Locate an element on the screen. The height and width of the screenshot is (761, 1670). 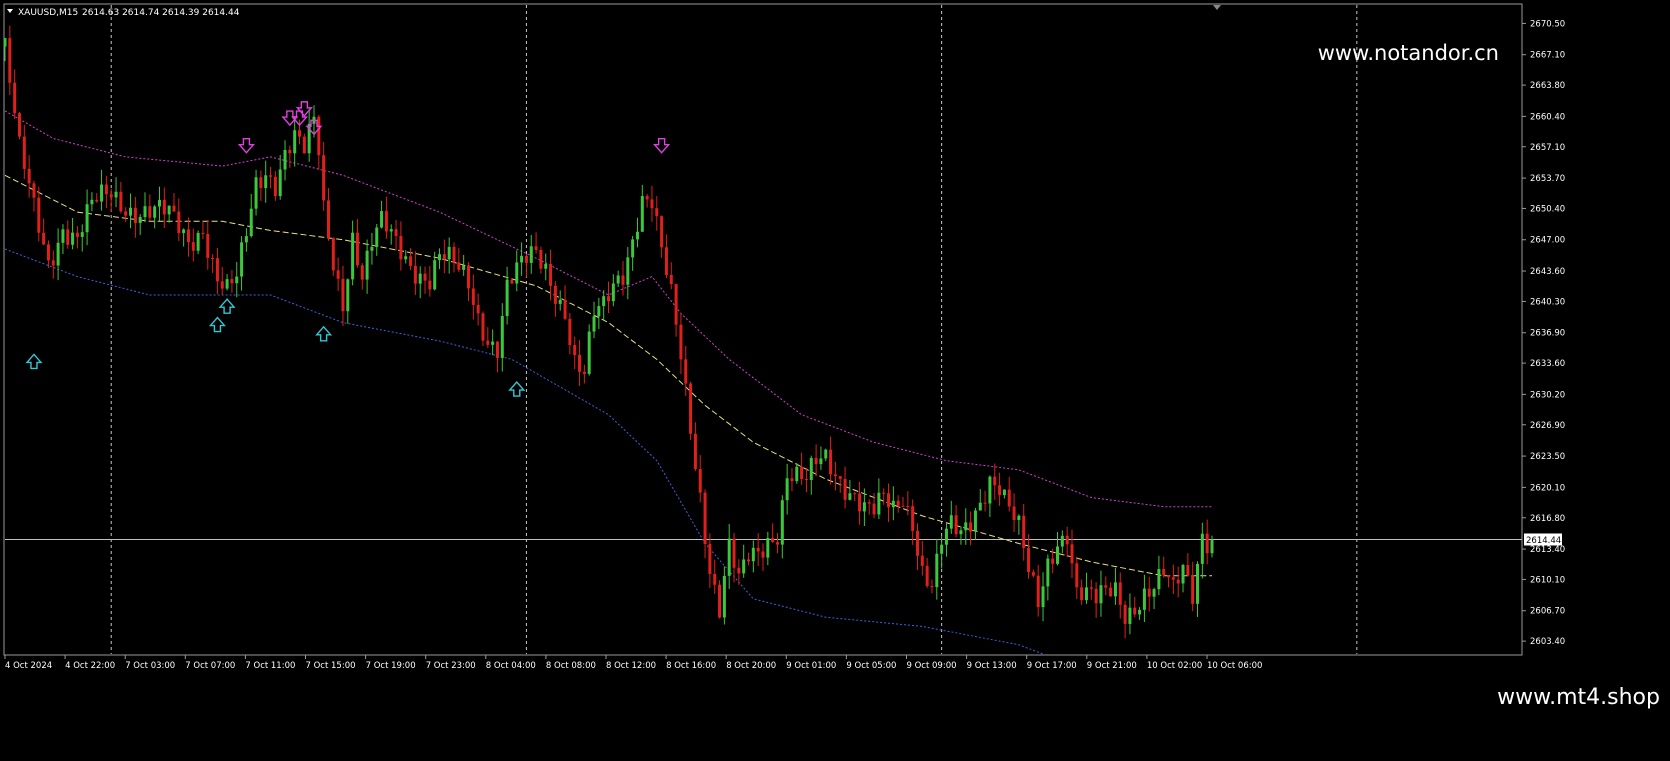
time-tick-label: 9 Oct 17:00 is located at coordinates (1052, 666).